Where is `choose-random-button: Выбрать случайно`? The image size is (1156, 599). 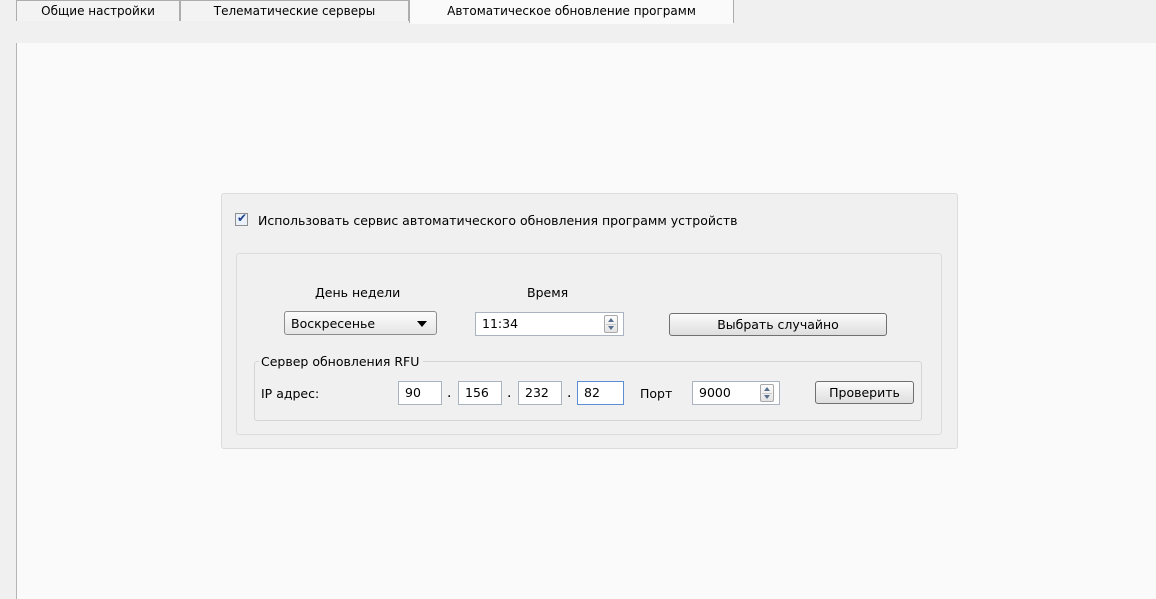
choose-random-button: Выбрать случайно is located at coordinates (778, 324).